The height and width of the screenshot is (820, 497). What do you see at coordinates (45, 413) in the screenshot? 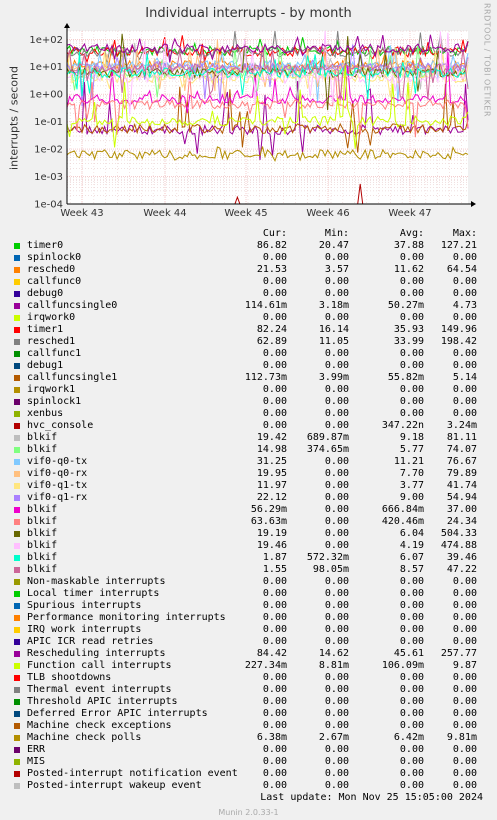
I see `legend-series-name: xenbus` at bounding box center [45, 413].